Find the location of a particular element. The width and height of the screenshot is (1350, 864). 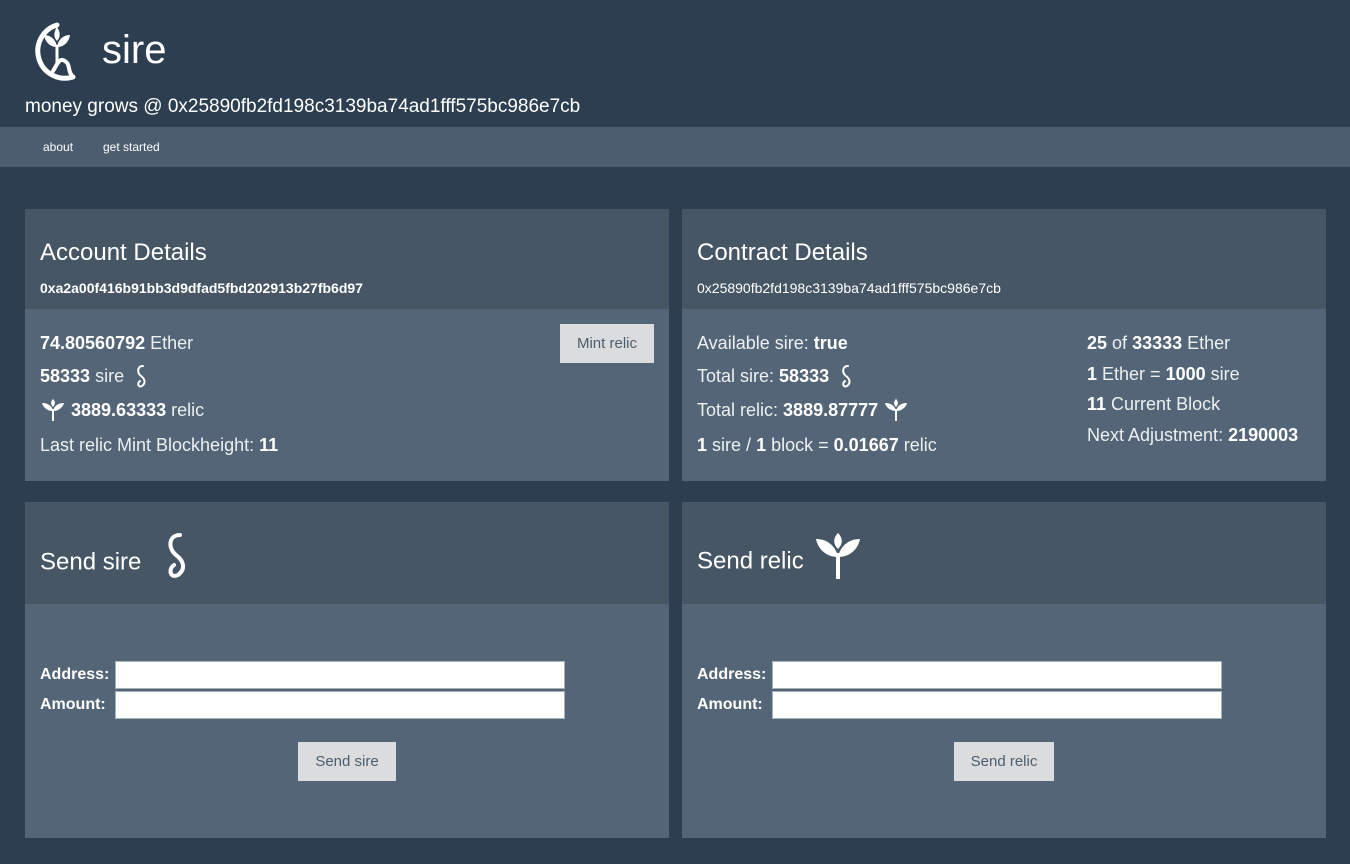

current-block-label: Current Block is located at coordinates (1166, 404).